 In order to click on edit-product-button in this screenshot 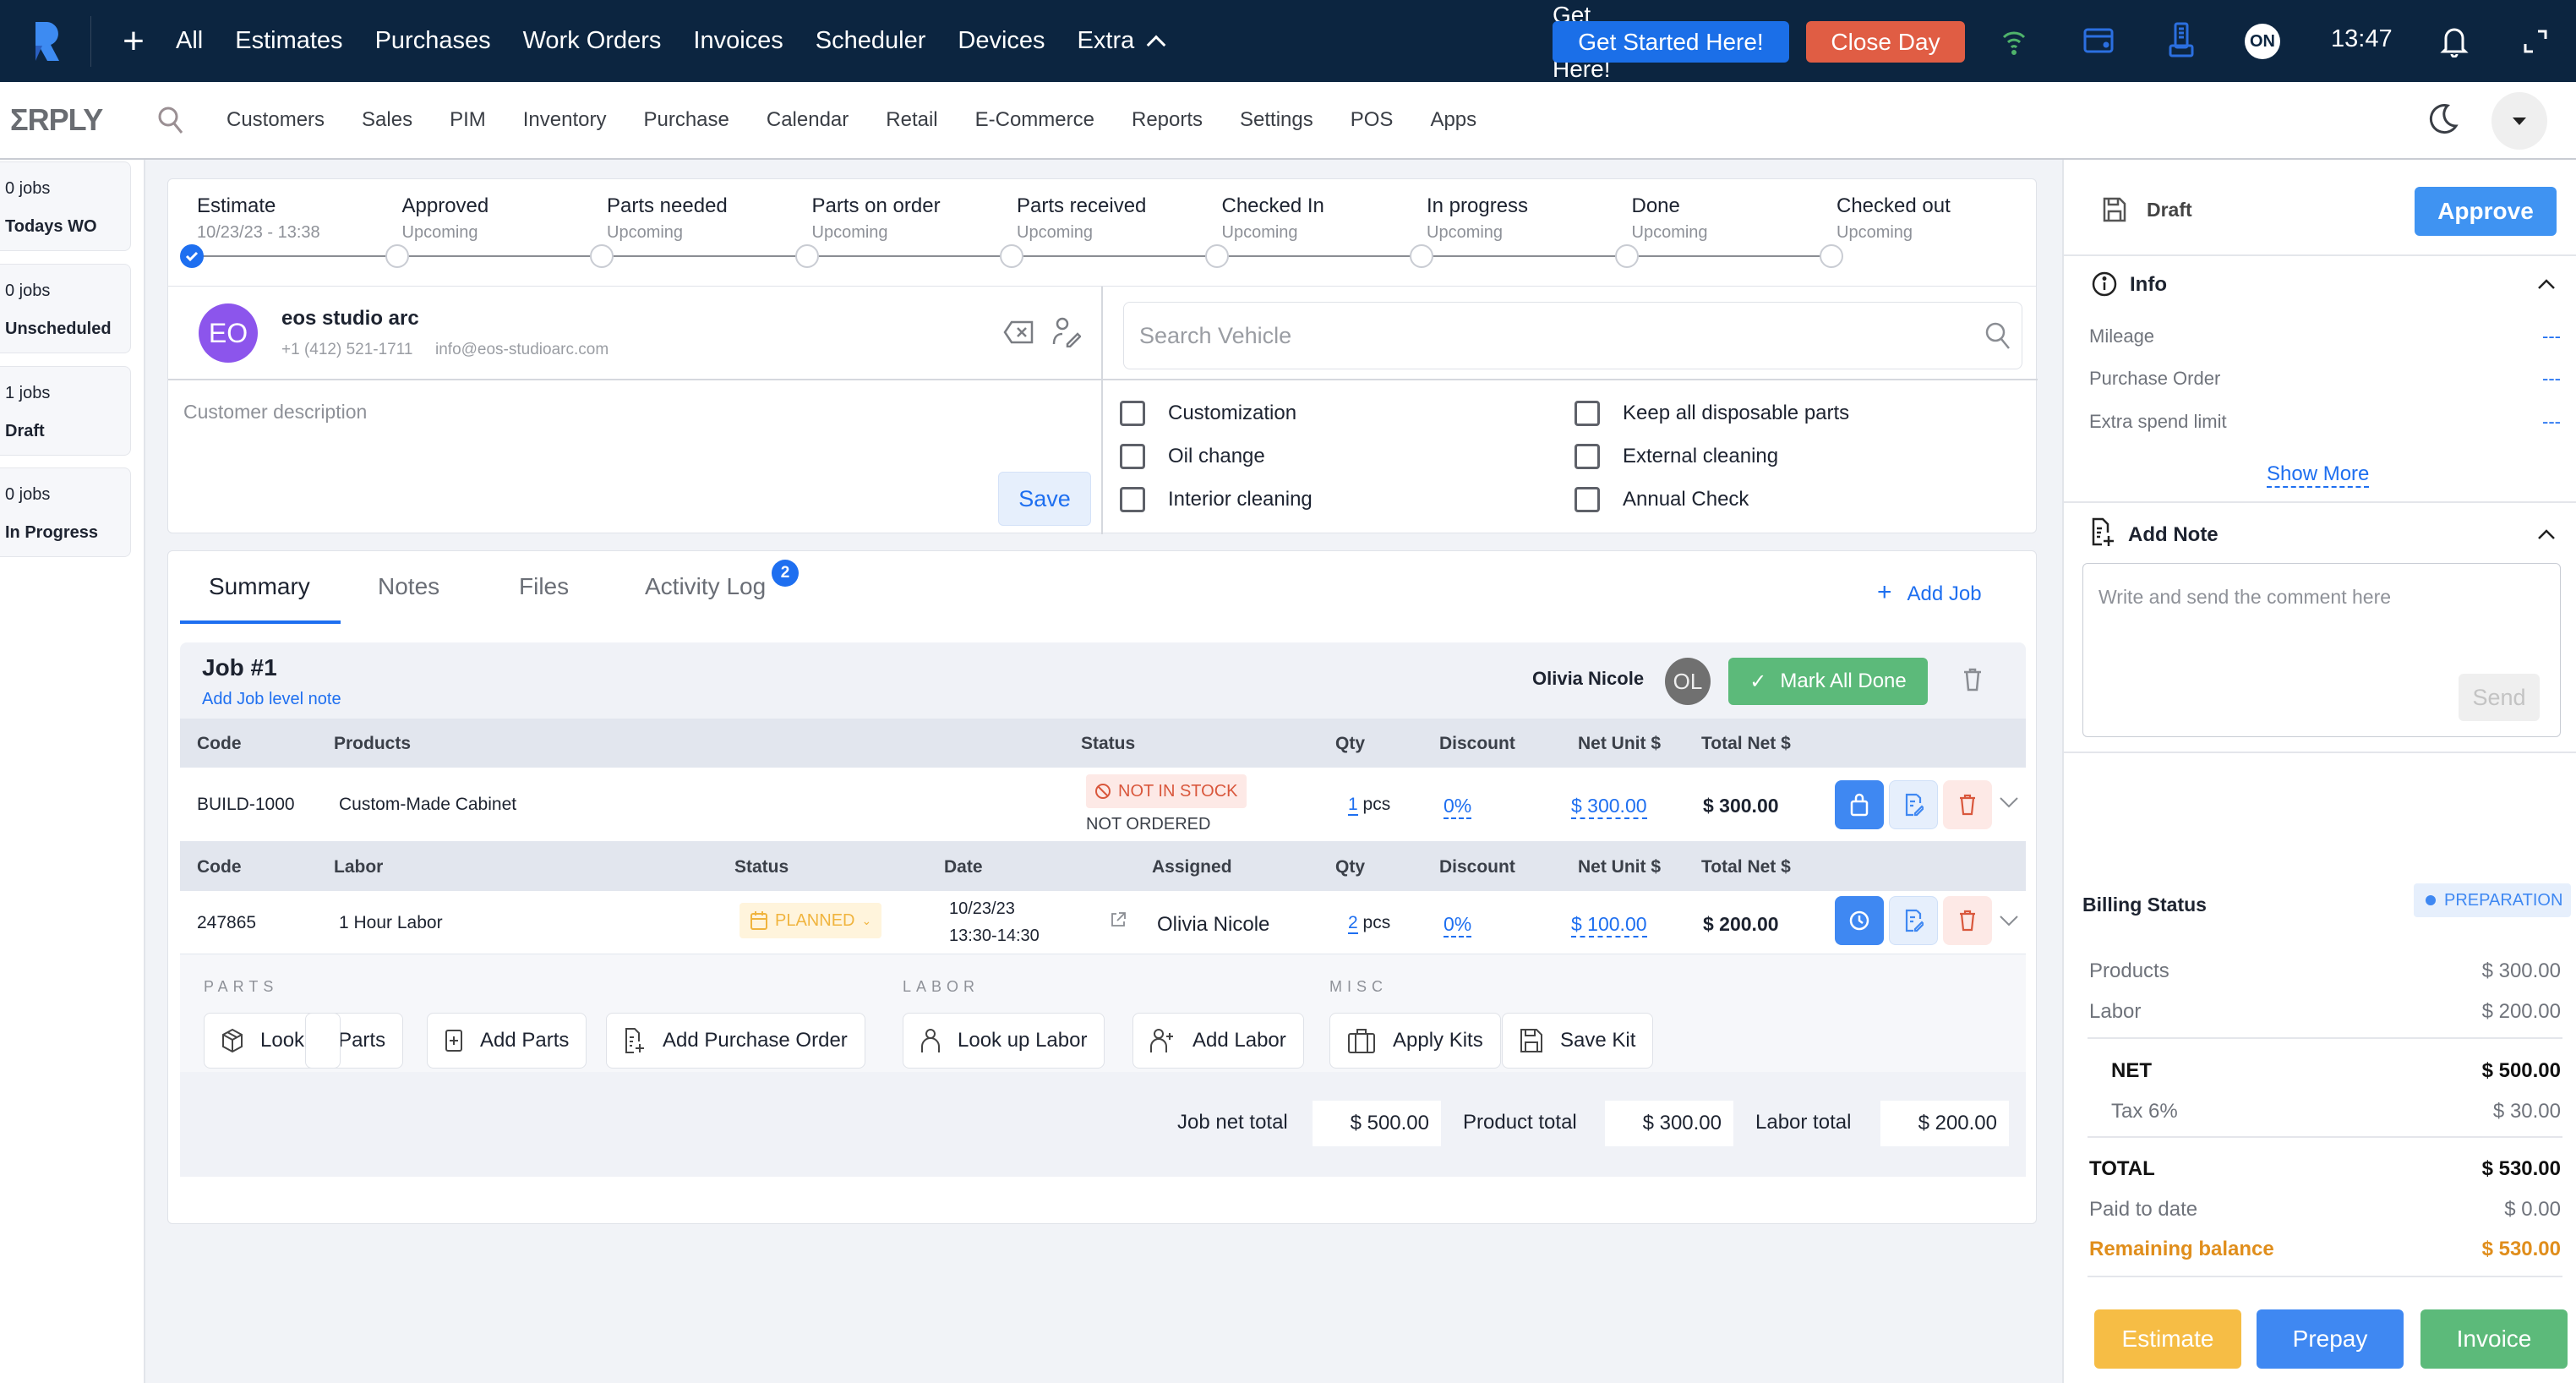, I will do `click(1913, 805)`.